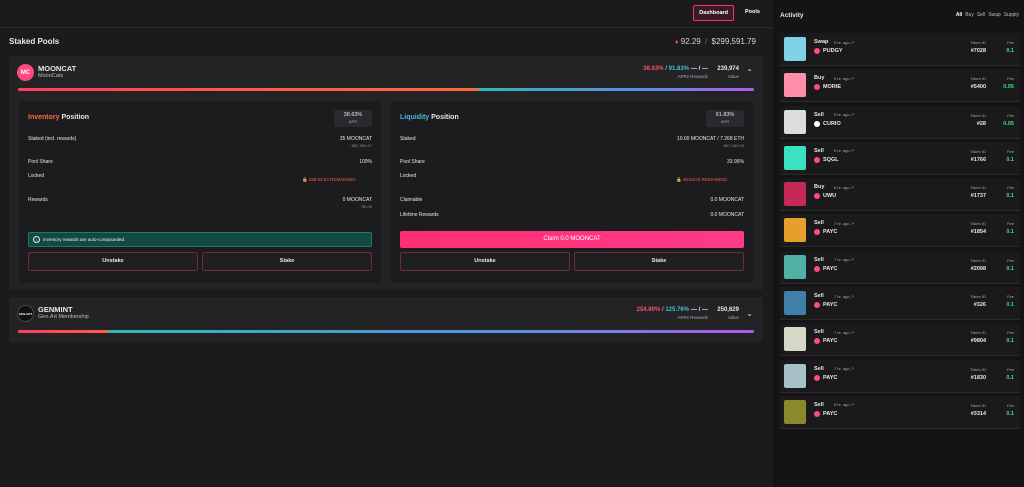 Image resolution: width=1024 pixels, height=487 pixels. What do you see at coordinates (981, 123) in the screenshot?
I see `token-id: #28` at bounding box center [981, 123].